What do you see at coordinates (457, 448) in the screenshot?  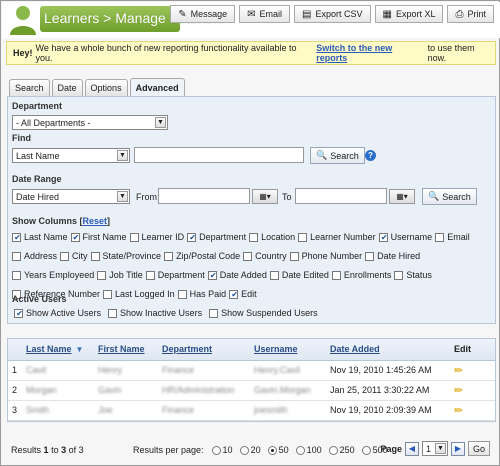 I see `next-page-icon: ▶` at bounding box center [457, 448].